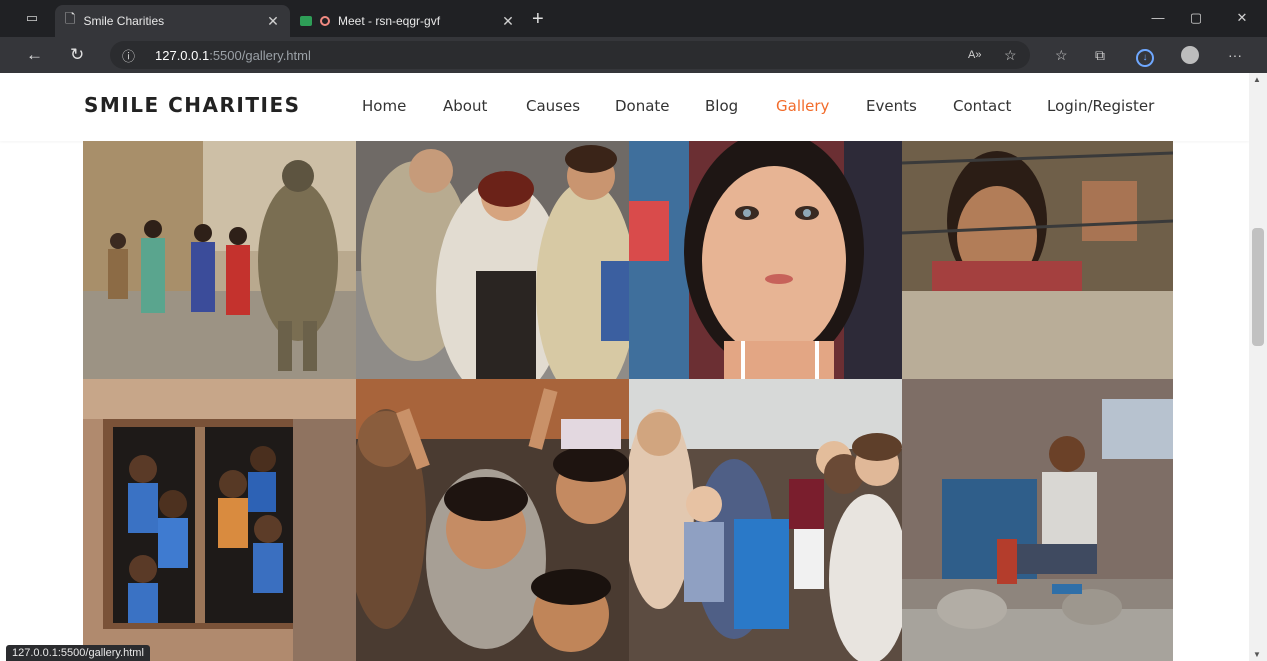 The width and height of the screenshot is (1267, 661). Describe the element at coordinates (1196, 18) in the screenshot. I see `restore-icon: ▢` at that location.